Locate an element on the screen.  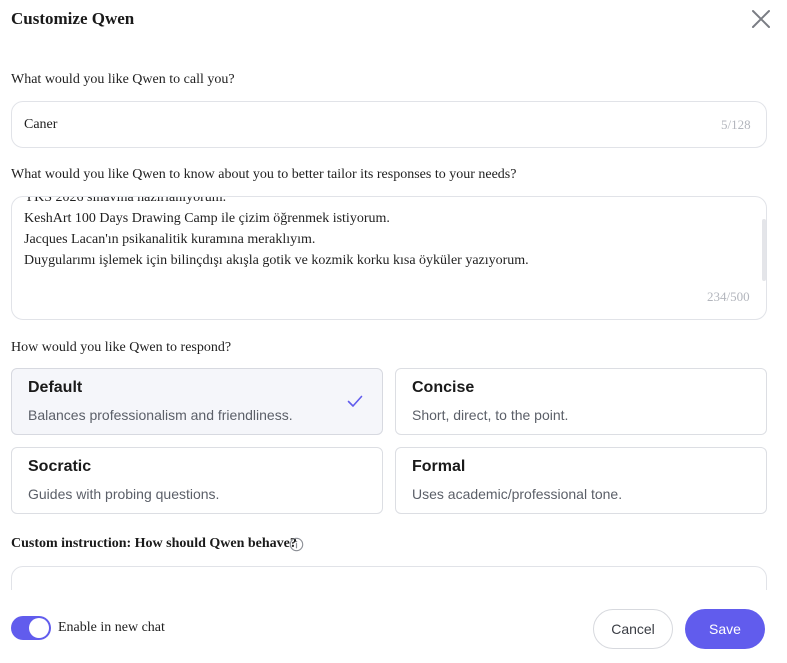
close-button is located at coordinates (761, 19).